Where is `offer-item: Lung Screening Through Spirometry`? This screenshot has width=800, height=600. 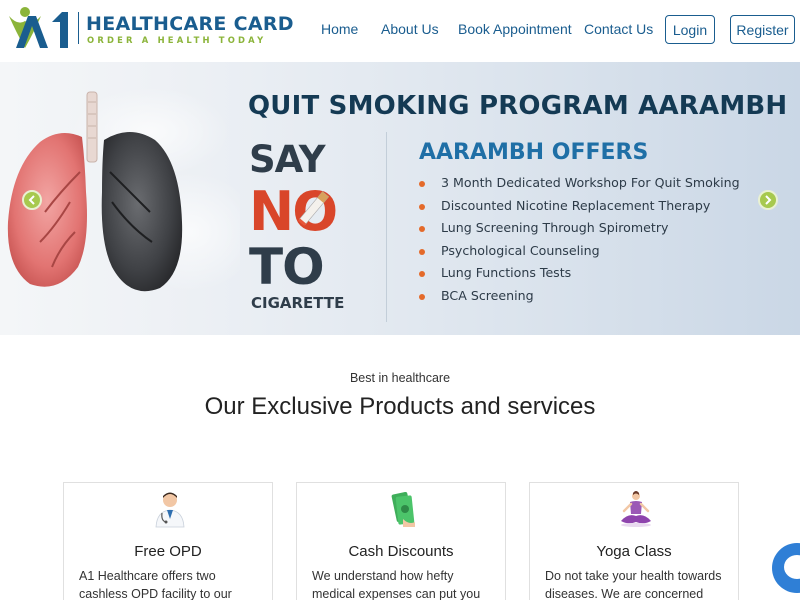 offer-item: Lung Screening Through Spirometry is located at coordinates (579, 231).